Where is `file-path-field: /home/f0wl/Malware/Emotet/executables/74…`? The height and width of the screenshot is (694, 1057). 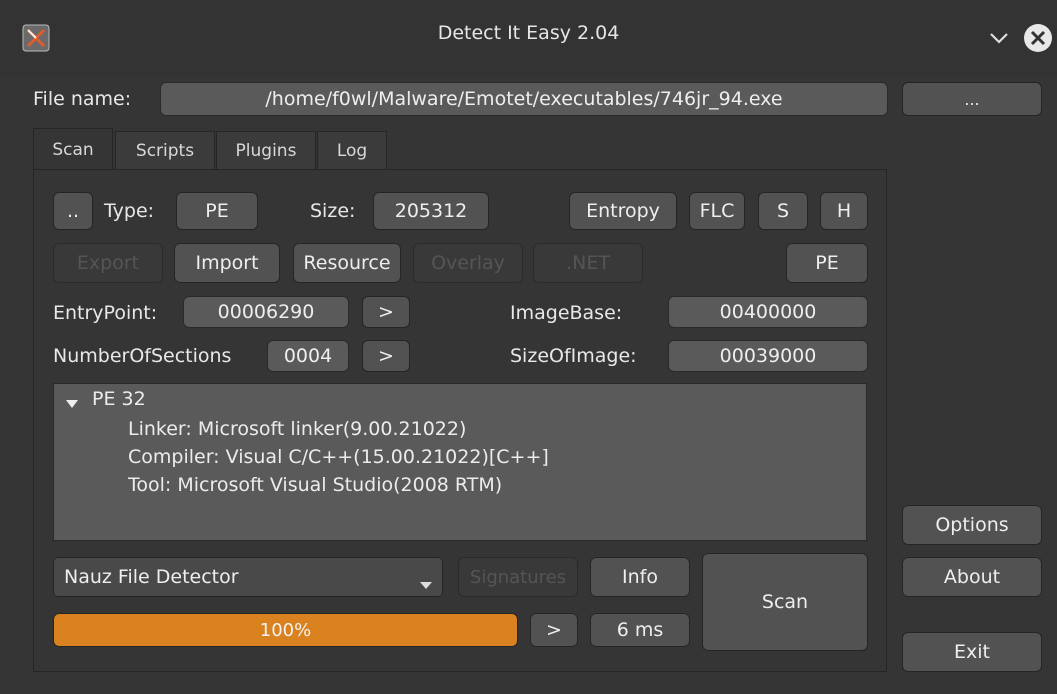 file-path-field: /home/f0wl/Malware/Emotet/executables/74… is located at coordinates (524, 99).